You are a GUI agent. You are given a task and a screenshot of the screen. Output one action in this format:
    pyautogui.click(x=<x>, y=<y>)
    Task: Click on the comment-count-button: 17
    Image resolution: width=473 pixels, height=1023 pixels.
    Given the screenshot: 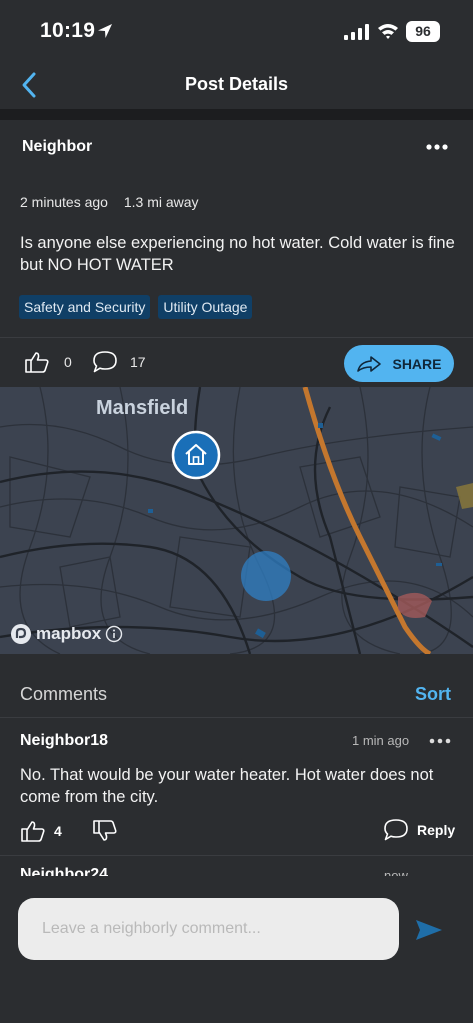 What is the action you would take?
    pyautogui.click(x=119, y=362)
    